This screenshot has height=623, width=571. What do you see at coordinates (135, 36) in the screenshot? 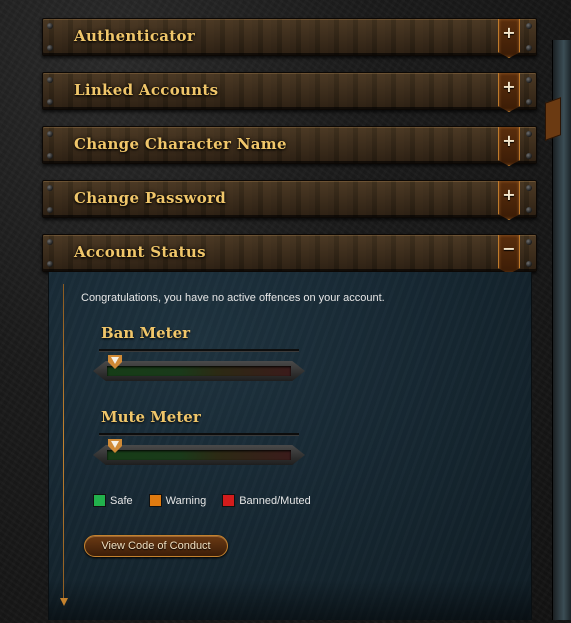
I see `panel-title: Authenticator` at bounding box center [135, 36].